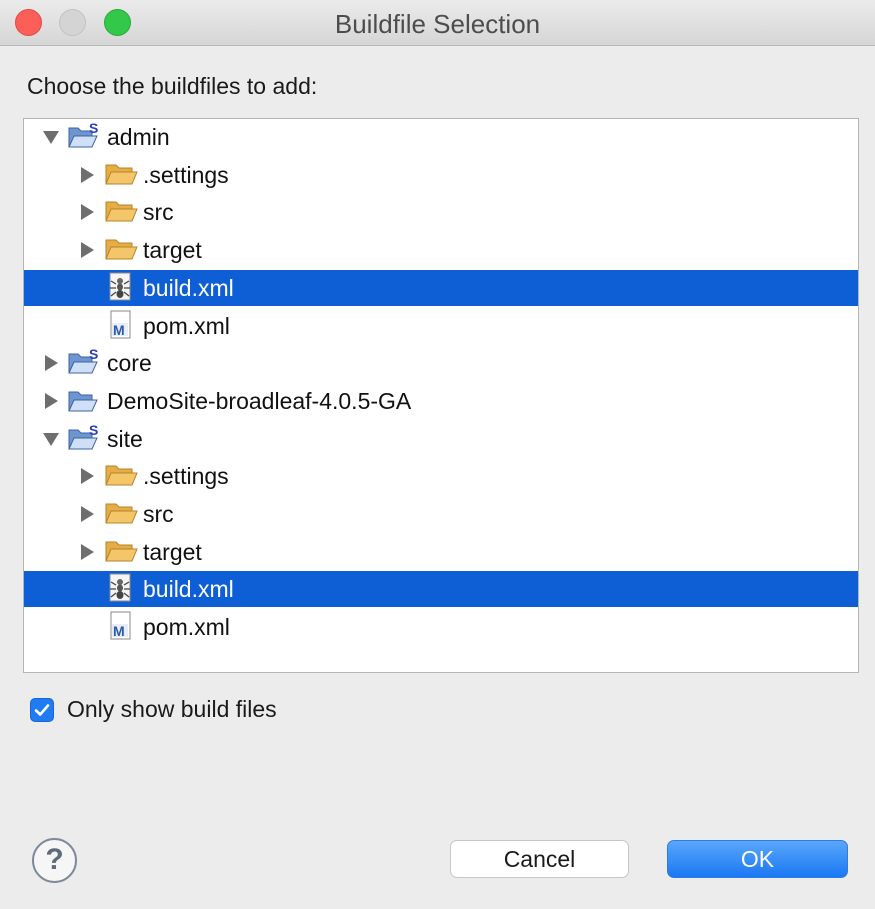 Image resolution: width=875 pixels, height=909 pixels. What do you see at coordinates (539, 859) in the screenshot?
I see `cancel-button: Cancel` at bounding box center [539, 859].